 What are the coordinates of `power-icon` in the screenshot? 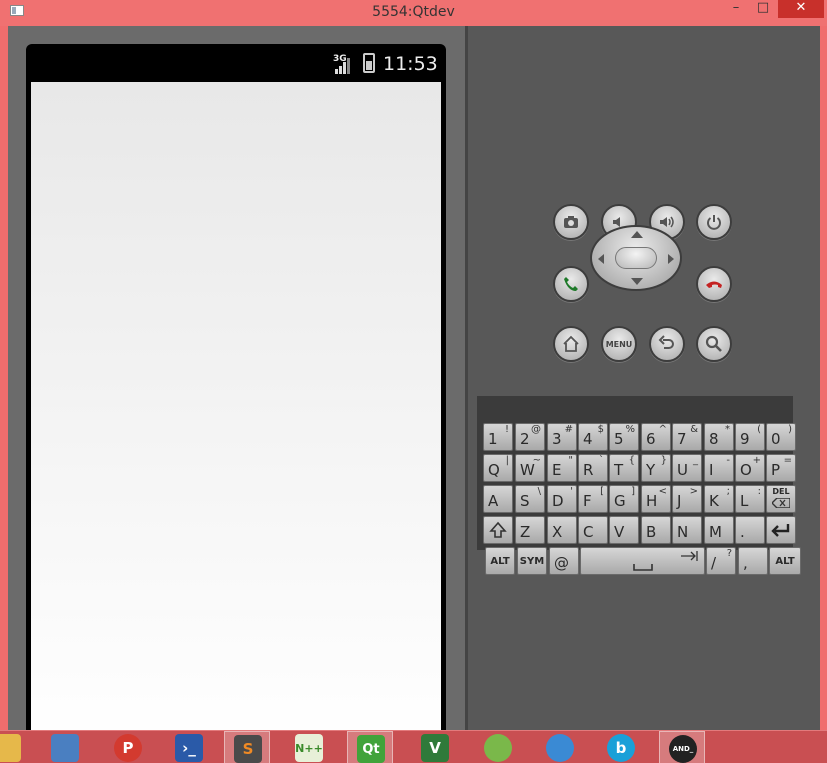 It's located at (714, 222).